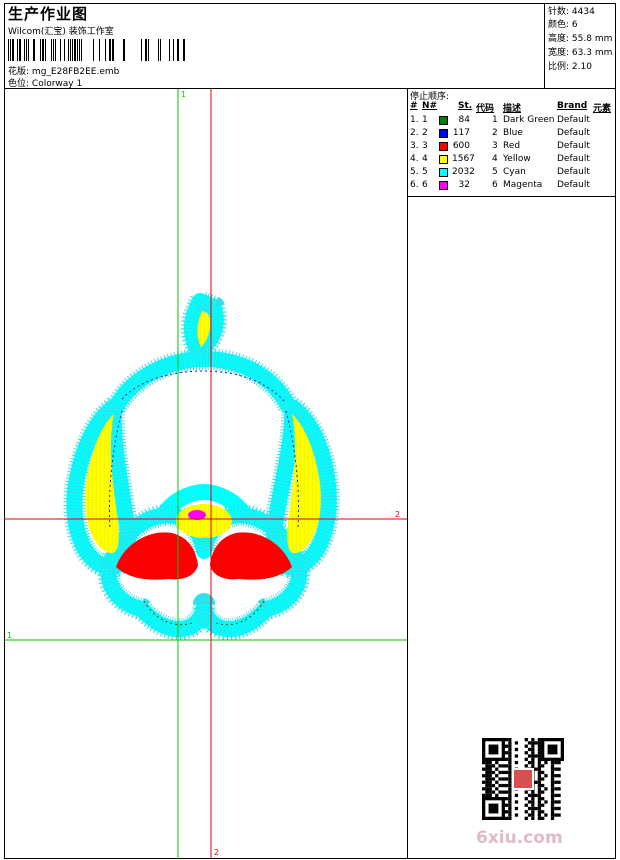 Image resolution: width=620 pixels, height=860 pixels. Describe the element at coordinates (592, 53) in the screenshot. I see `stat-value: 63.3 mm` at that location.